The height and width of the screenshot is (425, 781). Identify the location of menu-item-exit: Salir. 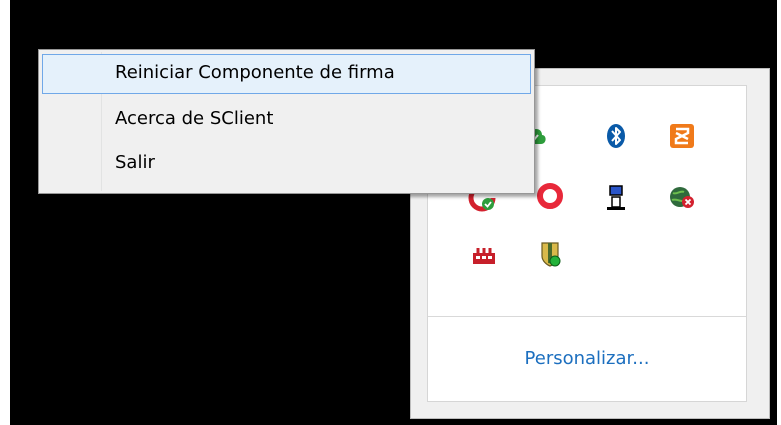
(286, 164).